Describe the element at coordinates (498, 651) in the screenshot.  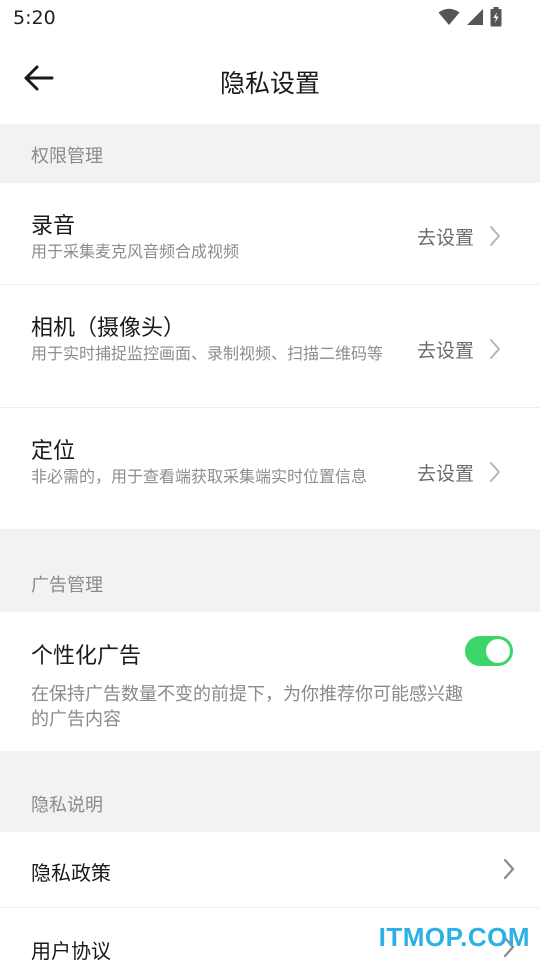
I see `toggle-knob` at that location.